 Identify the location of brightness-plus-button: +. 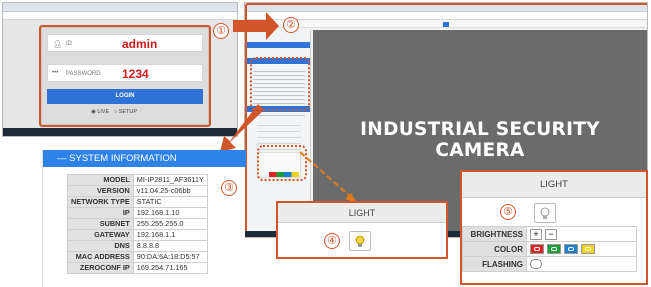
(536, 234).